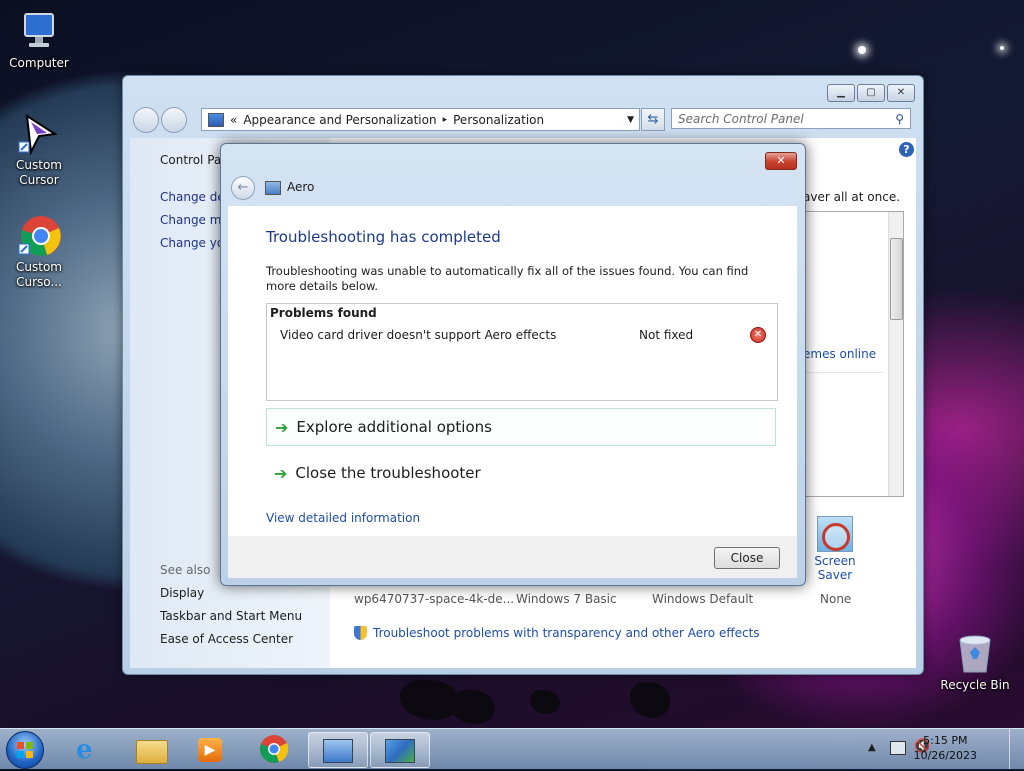 This screenshot has width=1024, height=771. What do you see at coordinates (758, 335) in the screenshot?
I see `error-icon: ✕` at bounding box center [758, 335].